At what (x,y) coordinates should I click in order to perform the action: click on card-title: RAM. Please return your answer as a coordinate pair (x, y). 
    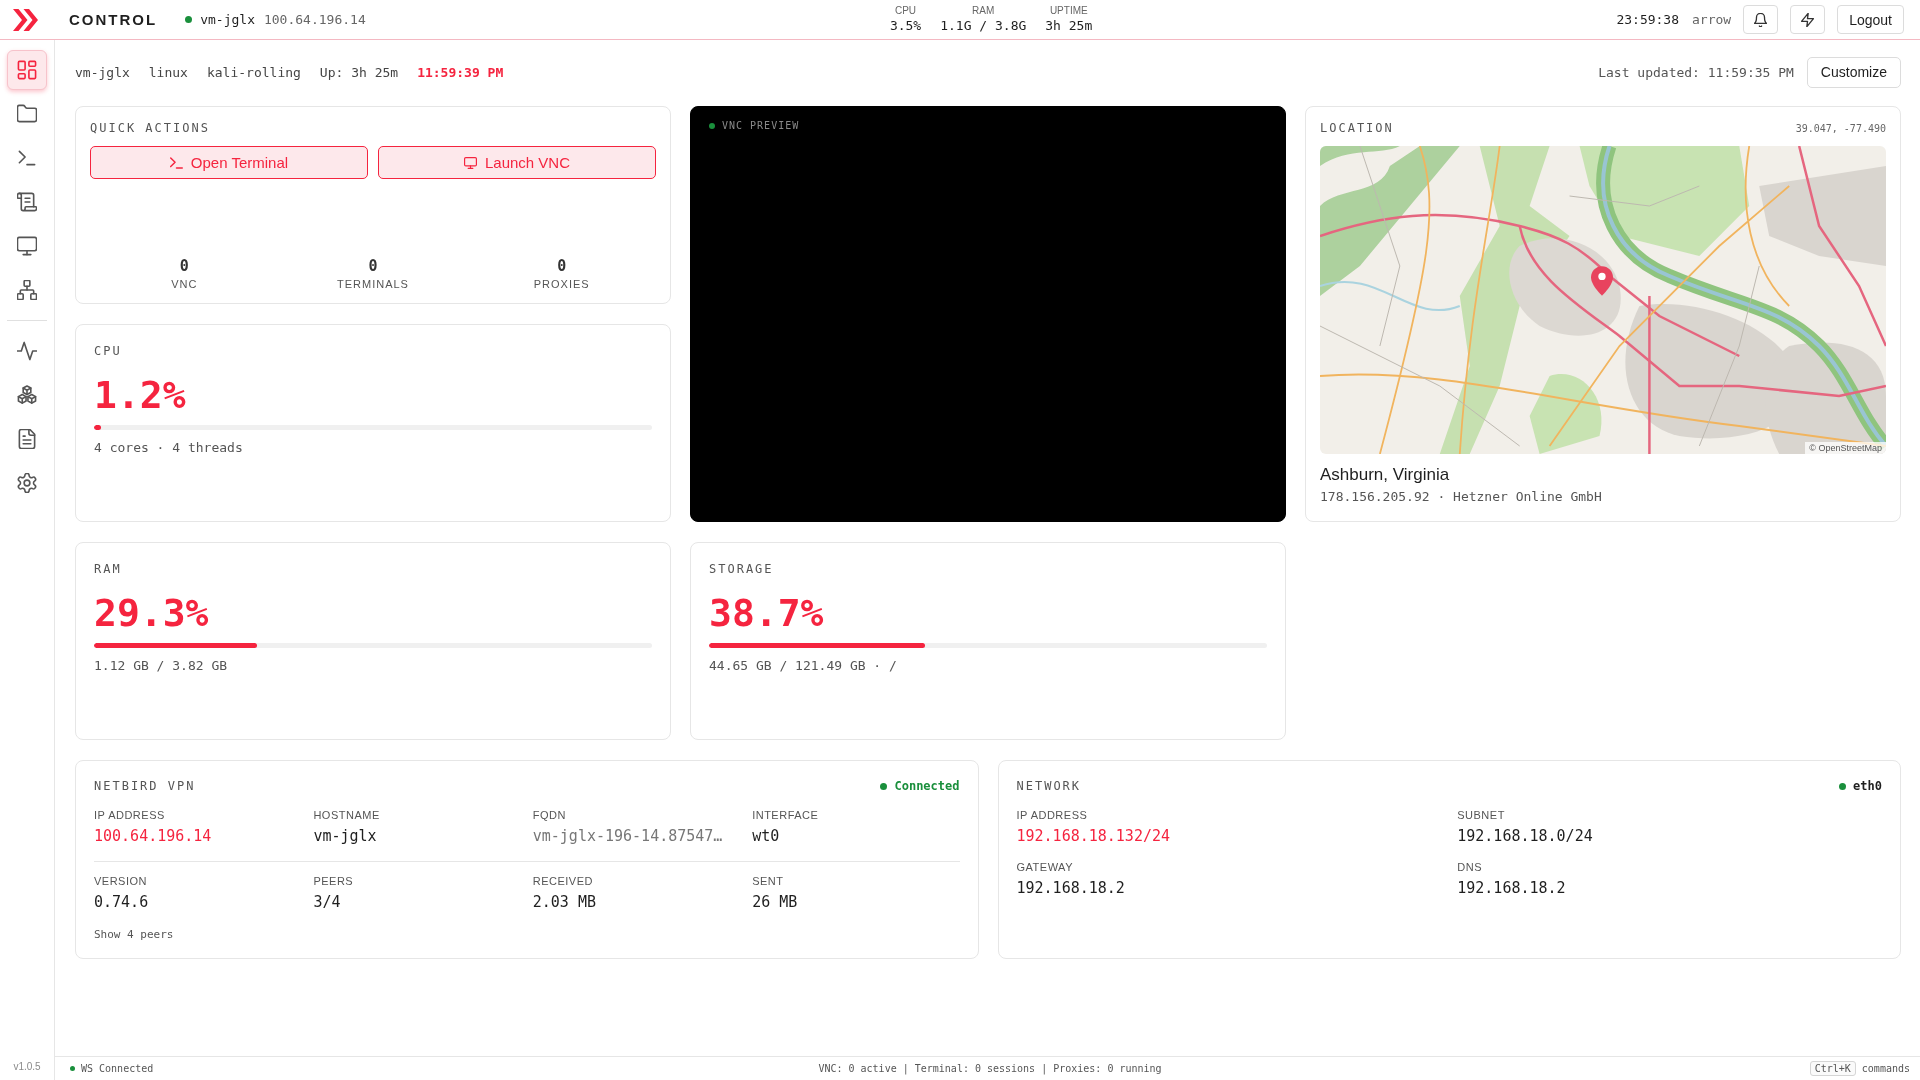
    Looking at the image, I should click on (108, 569).